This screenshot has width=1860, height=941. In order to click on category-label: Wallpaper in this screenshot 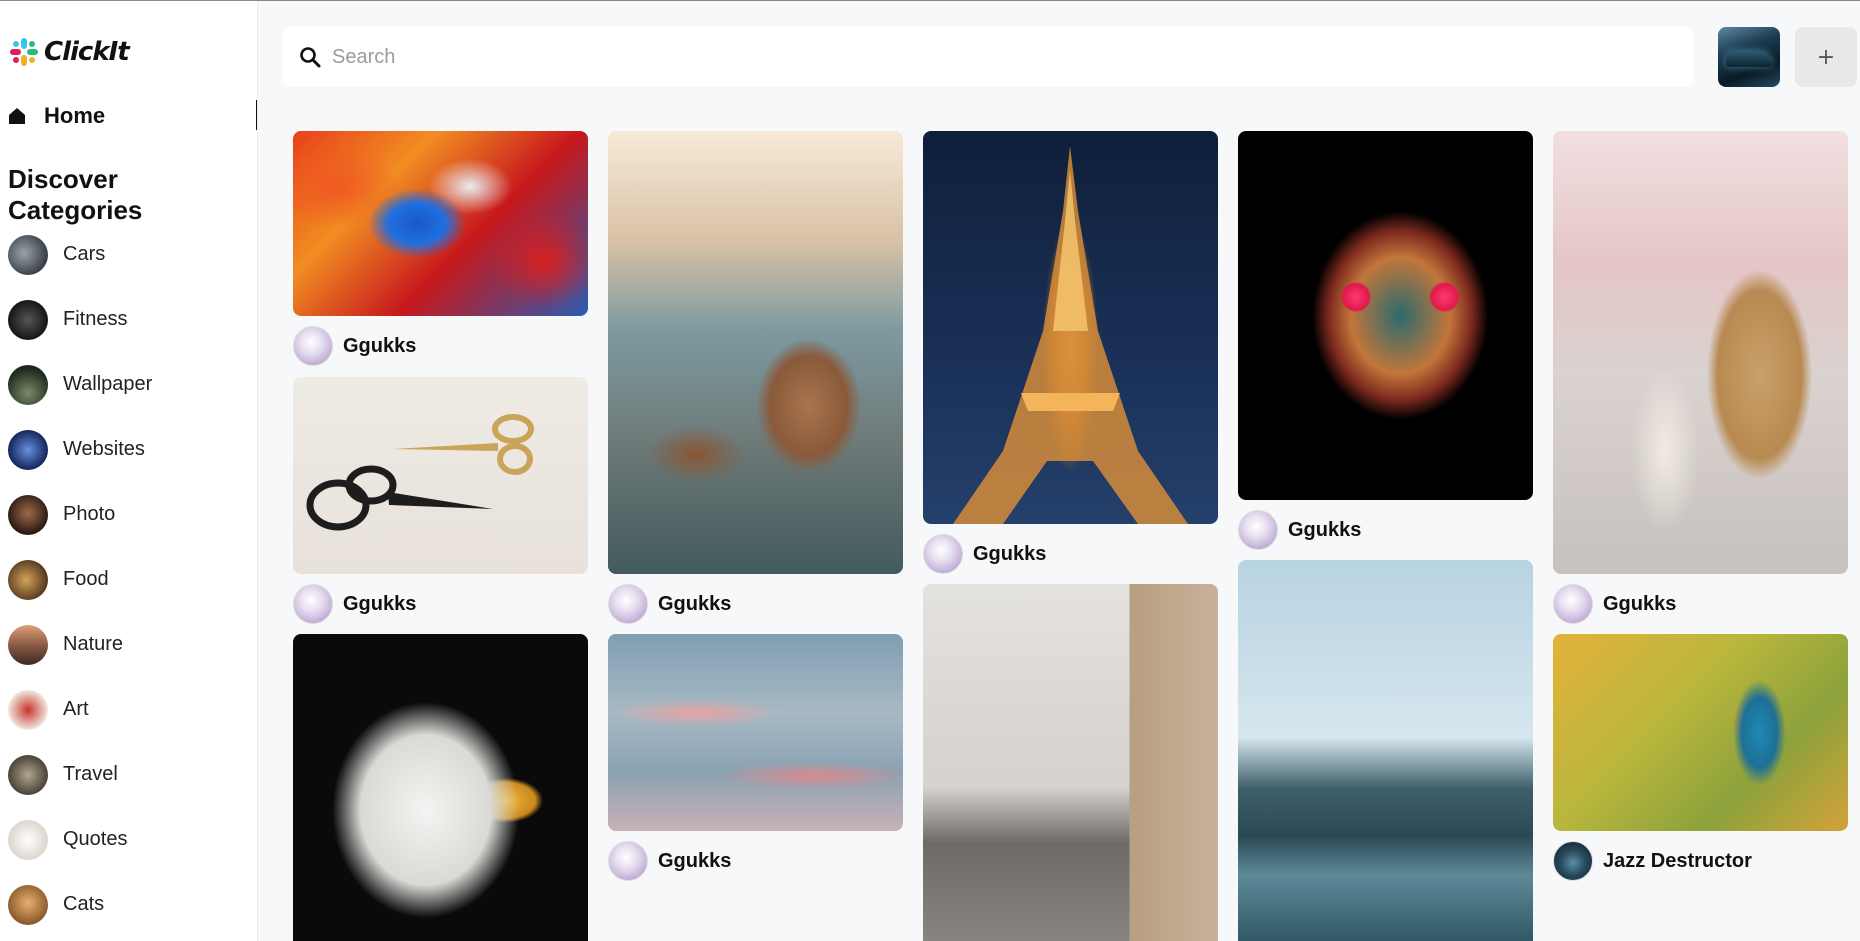, I will do `click(108, 384)`.